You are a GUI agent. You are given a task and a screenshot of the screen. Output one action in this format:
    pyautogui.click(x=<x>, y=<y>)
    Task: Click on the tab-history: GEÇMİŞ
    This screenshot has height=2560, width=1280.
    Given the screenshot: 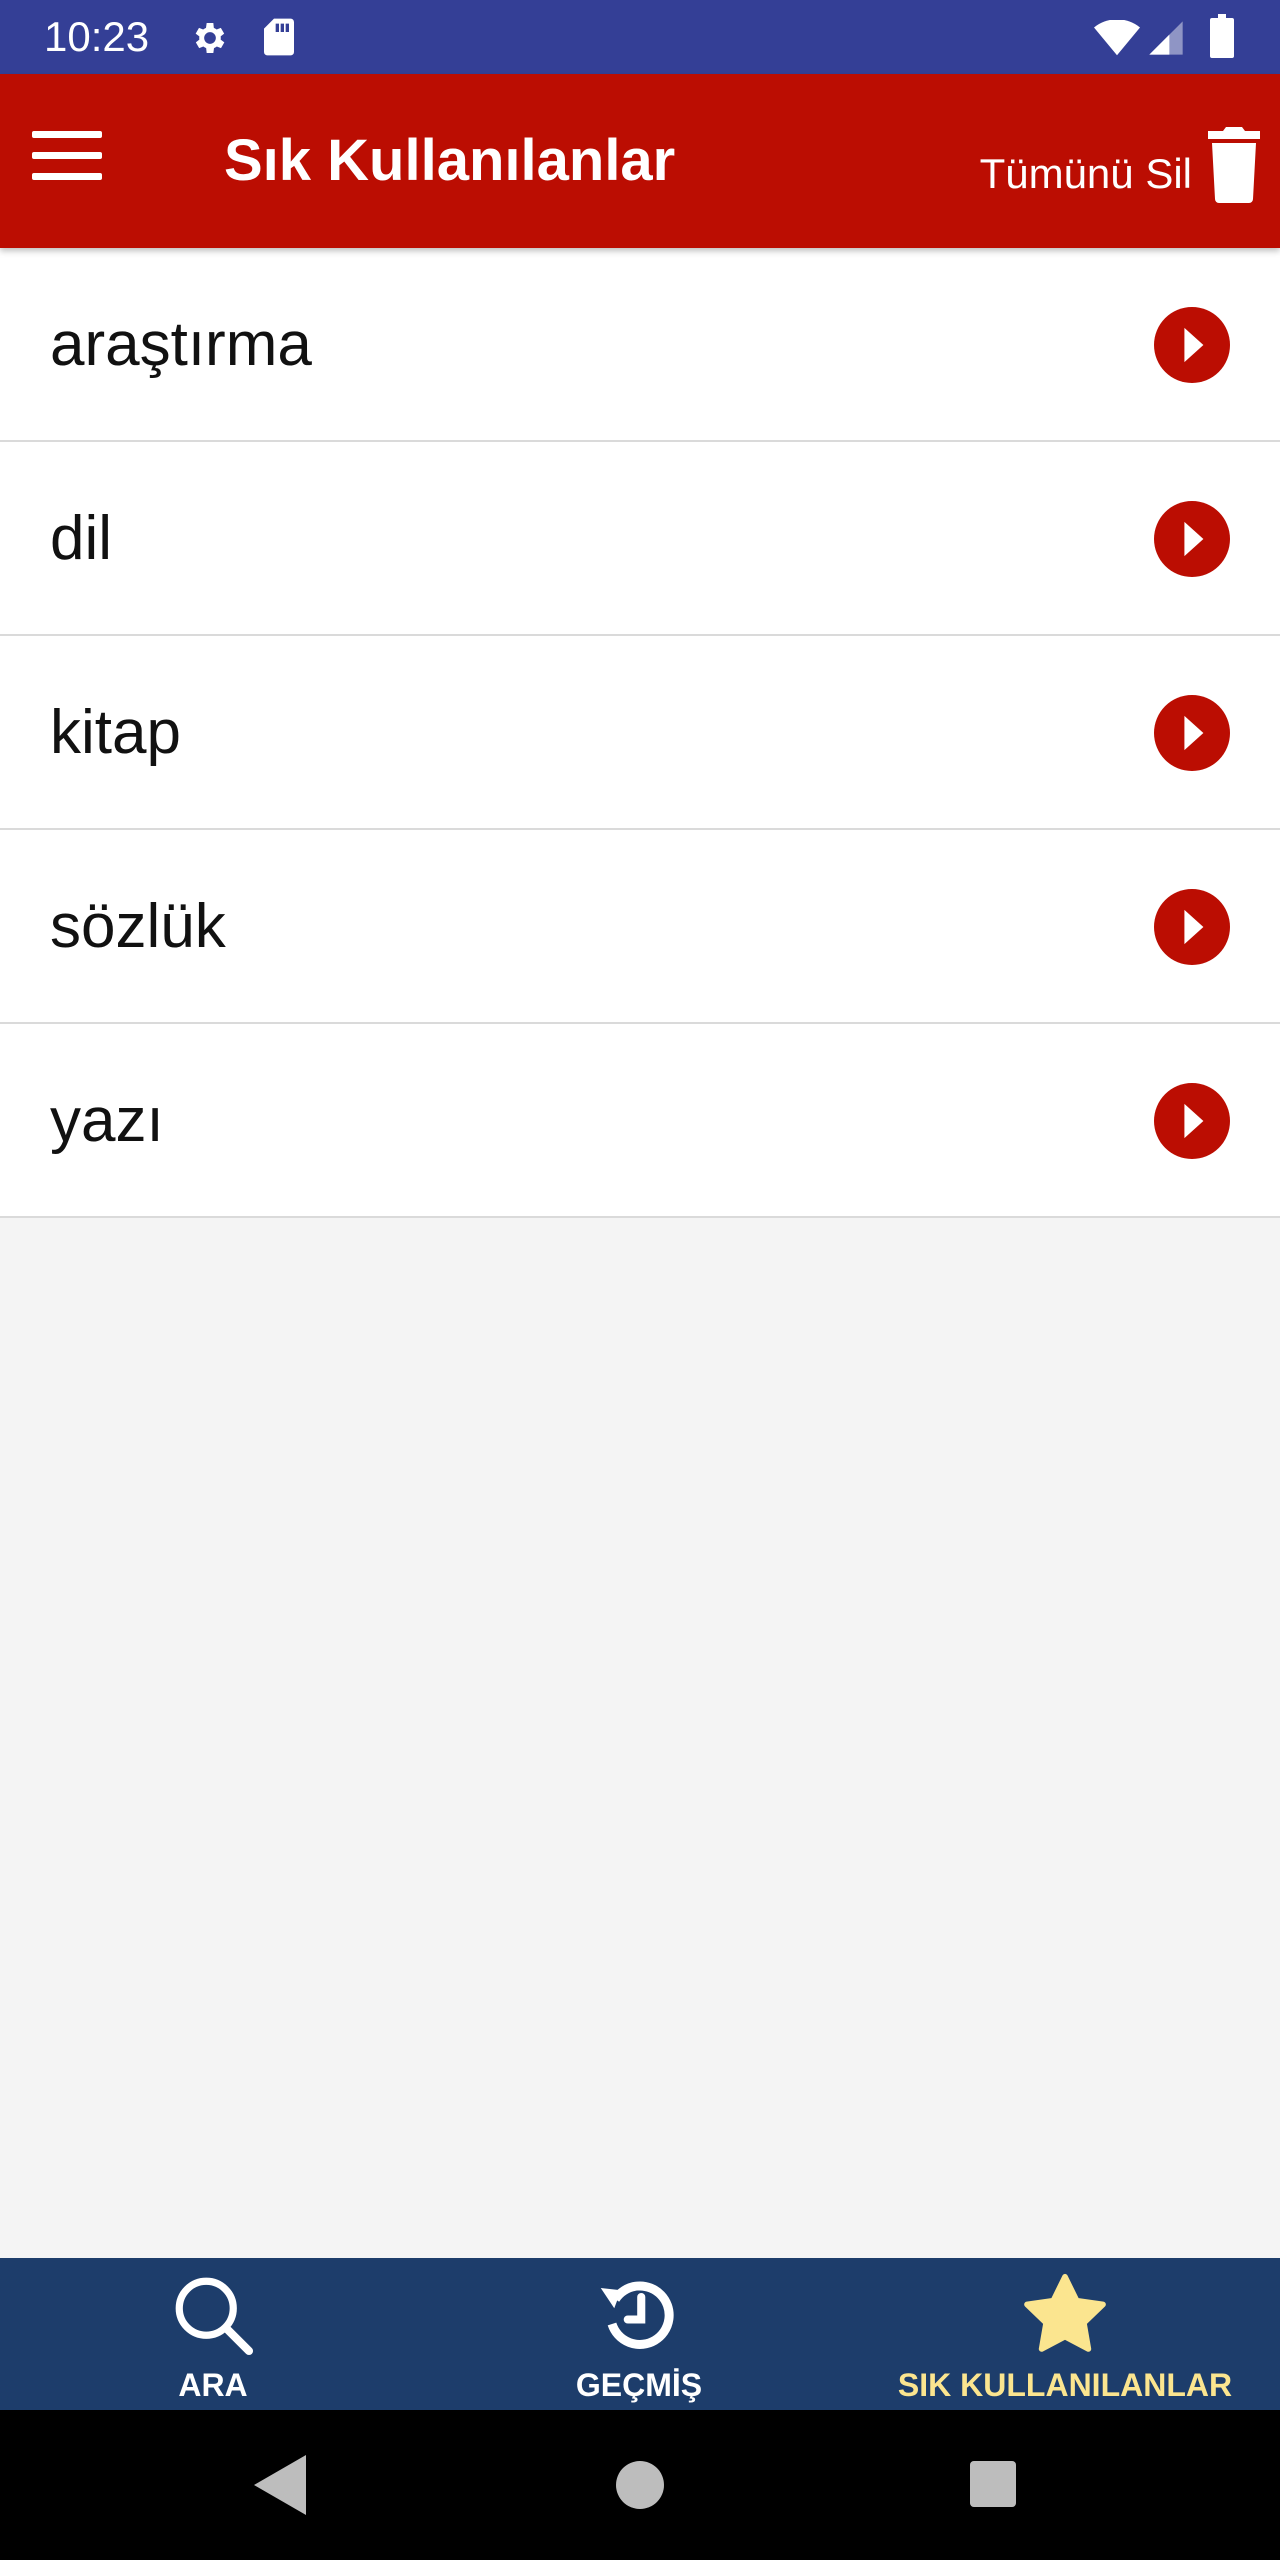 What is the action you would take?
    pyautogui.click(x=639, y=2334)
    